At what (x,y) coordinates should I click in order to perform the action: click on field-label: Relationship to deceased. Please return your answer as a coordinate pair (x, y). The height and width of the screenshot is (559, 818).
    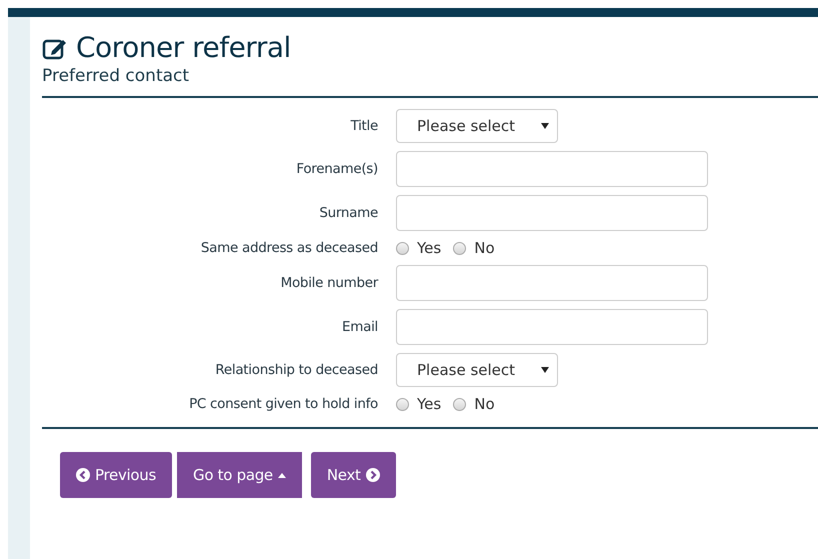
    Looking at the image, I should click on (296, 370).